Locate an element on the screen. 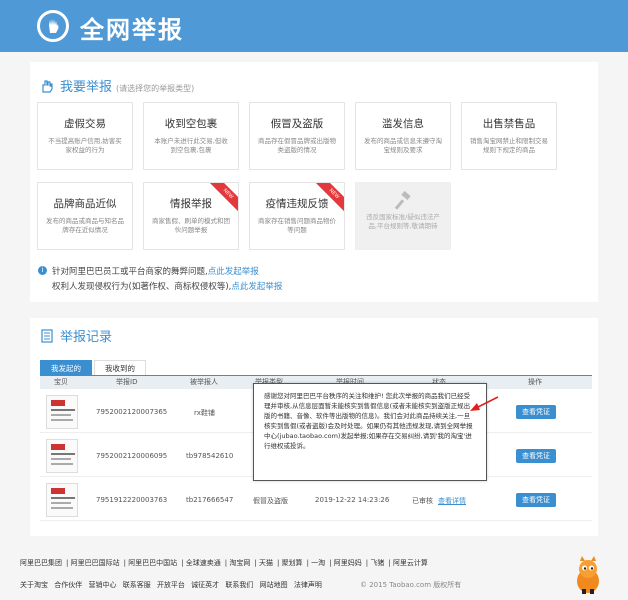 The width and height of the screenshot is (628, 600). card-title: 虚假交易 is located at coordinates (85, 124).